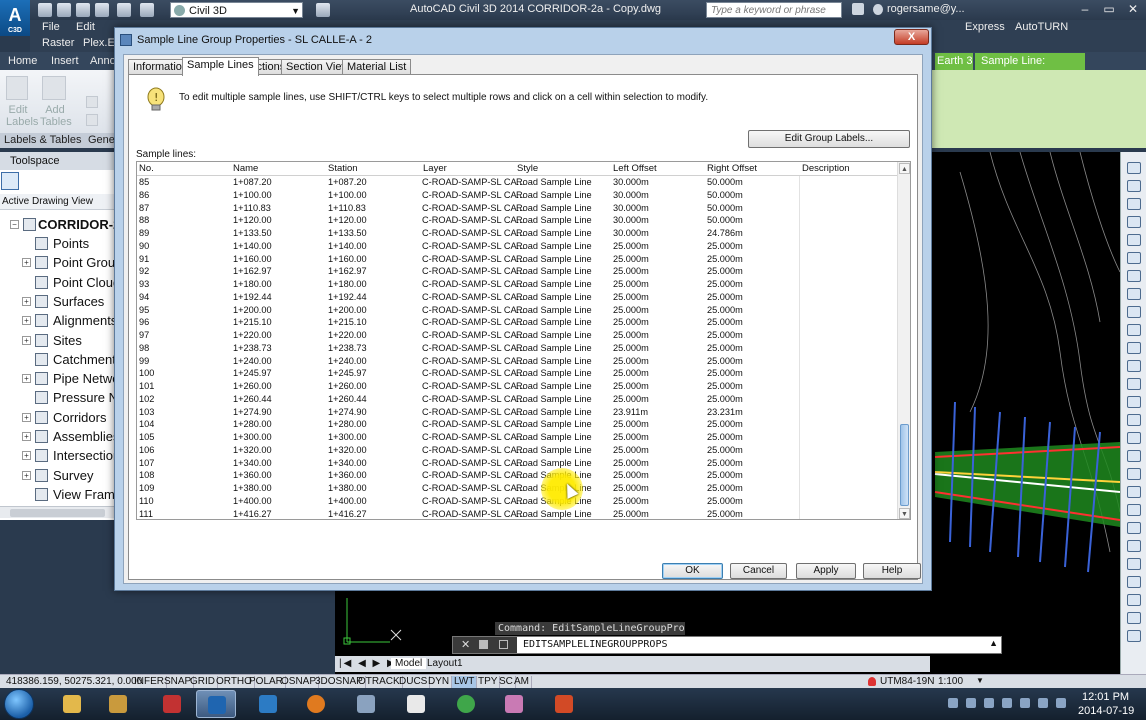 The width and height of the screenshot is (1146, 720). What do you see at coordinates (323, 10) in the screenshot?
I see `share-icon` at bounding box center [323, 10].